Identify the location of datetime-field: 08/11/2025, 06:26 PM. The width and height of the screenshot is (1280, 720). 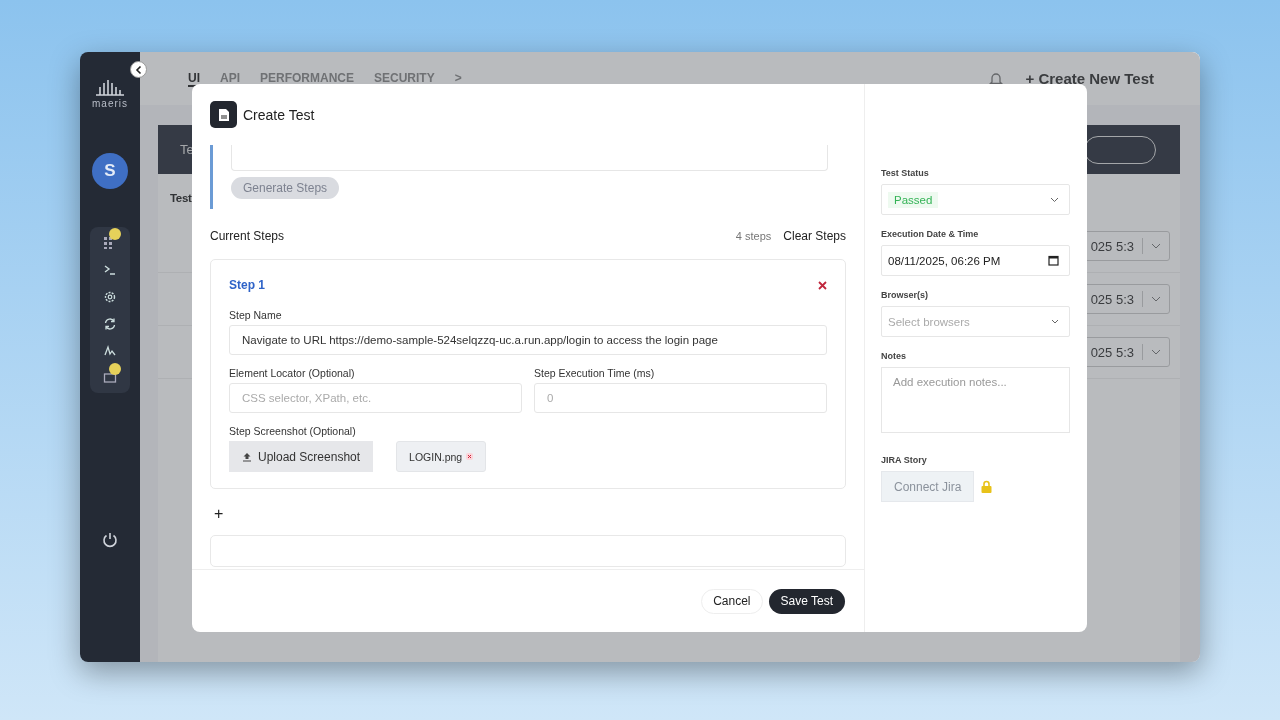
(975, 260).